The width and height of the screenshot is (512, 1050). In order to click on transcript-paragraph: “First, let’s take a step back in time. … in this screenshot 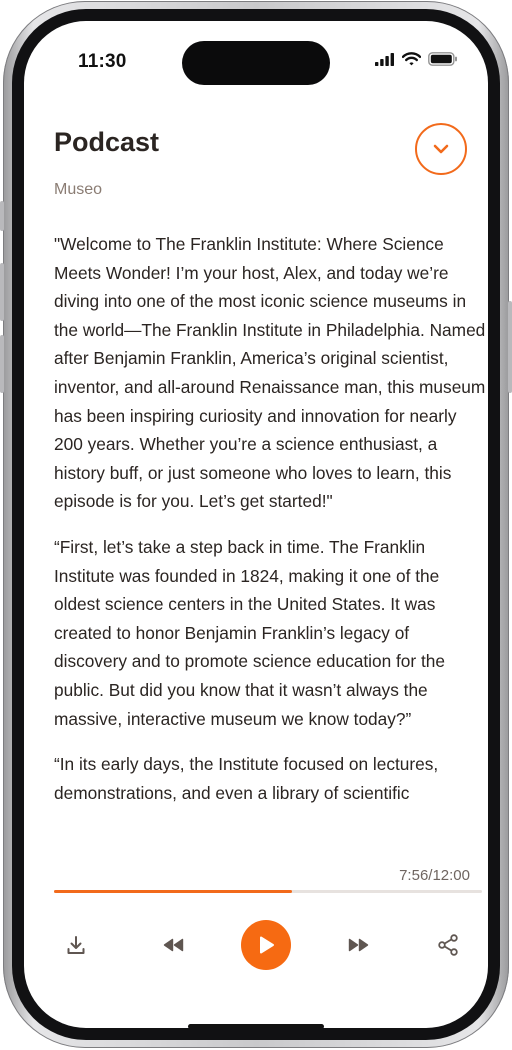, I will do `click(249, 632)`.